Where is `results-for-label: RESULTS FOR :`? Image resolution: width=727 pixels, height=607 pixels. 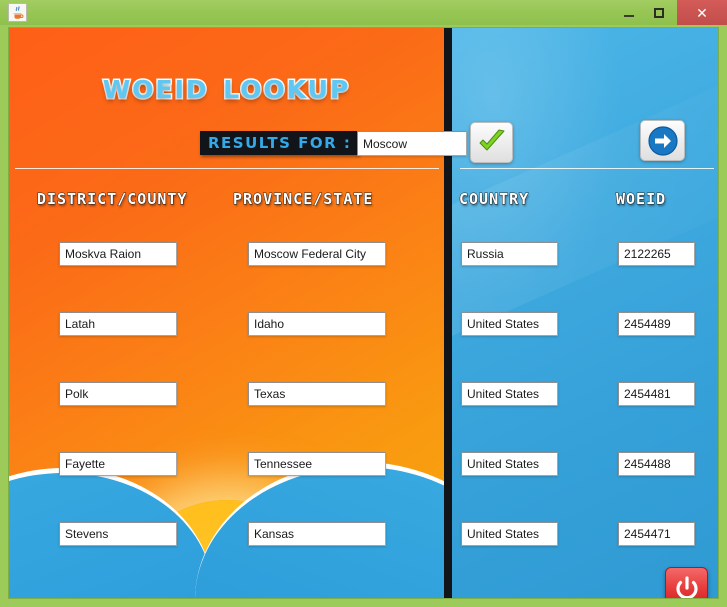 results-for-label: RESULTS FOR : is located at coordinates (280, 143).